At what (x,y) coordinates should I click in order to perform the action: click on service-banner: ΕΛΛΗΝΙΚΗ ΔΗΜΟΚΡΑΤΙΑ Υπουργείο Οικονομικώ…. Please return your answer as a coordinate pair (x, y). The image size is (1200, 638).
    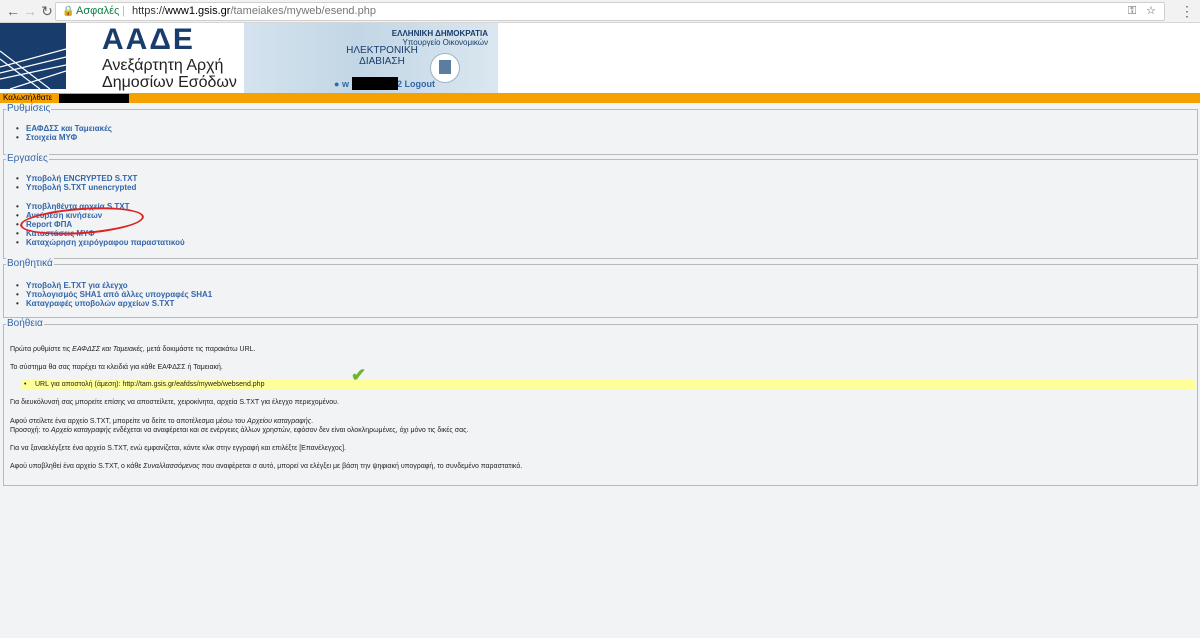
    Looking at the image, I should click on (371, 58).